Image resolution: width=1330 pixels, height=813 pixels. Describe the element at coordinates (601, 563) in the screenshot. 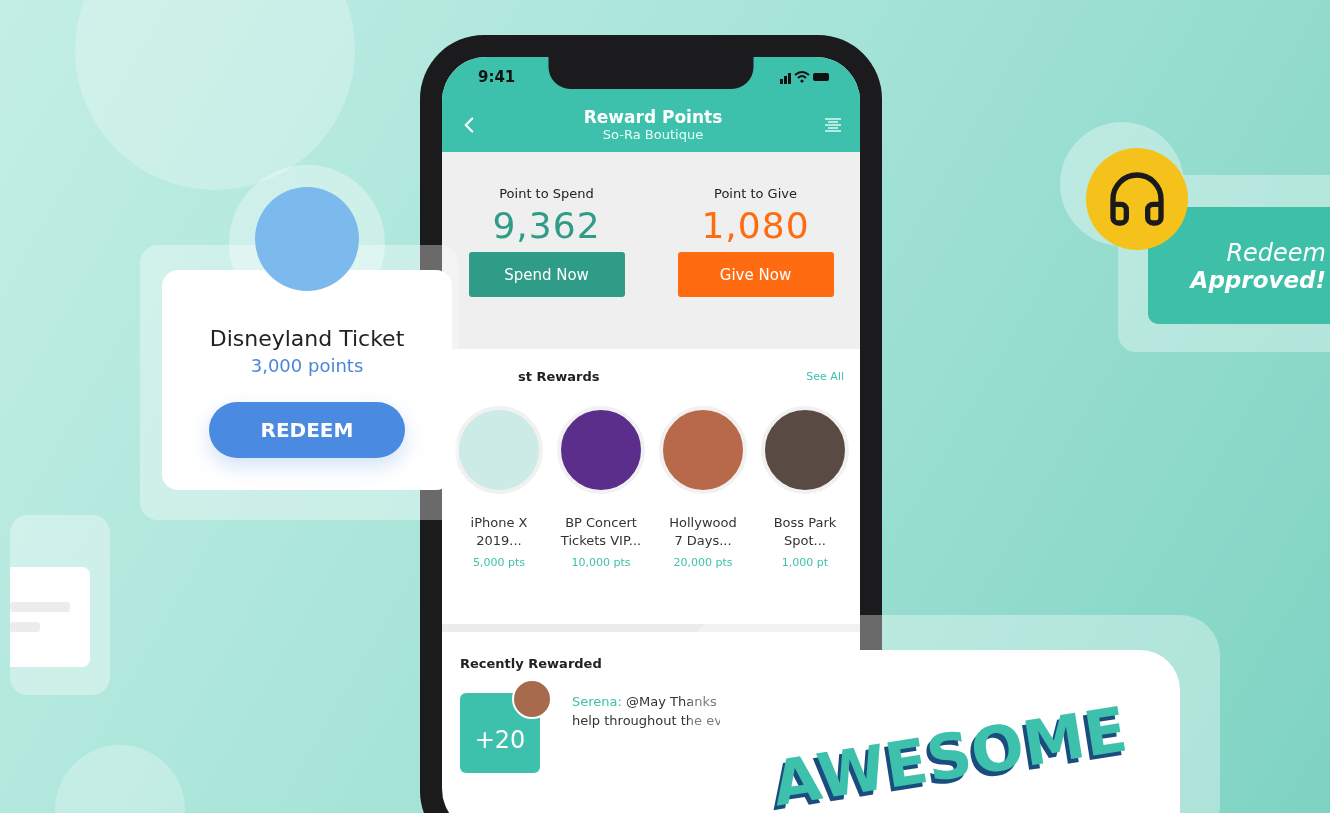

I see `reward-points: 10,000 pts` at that location.